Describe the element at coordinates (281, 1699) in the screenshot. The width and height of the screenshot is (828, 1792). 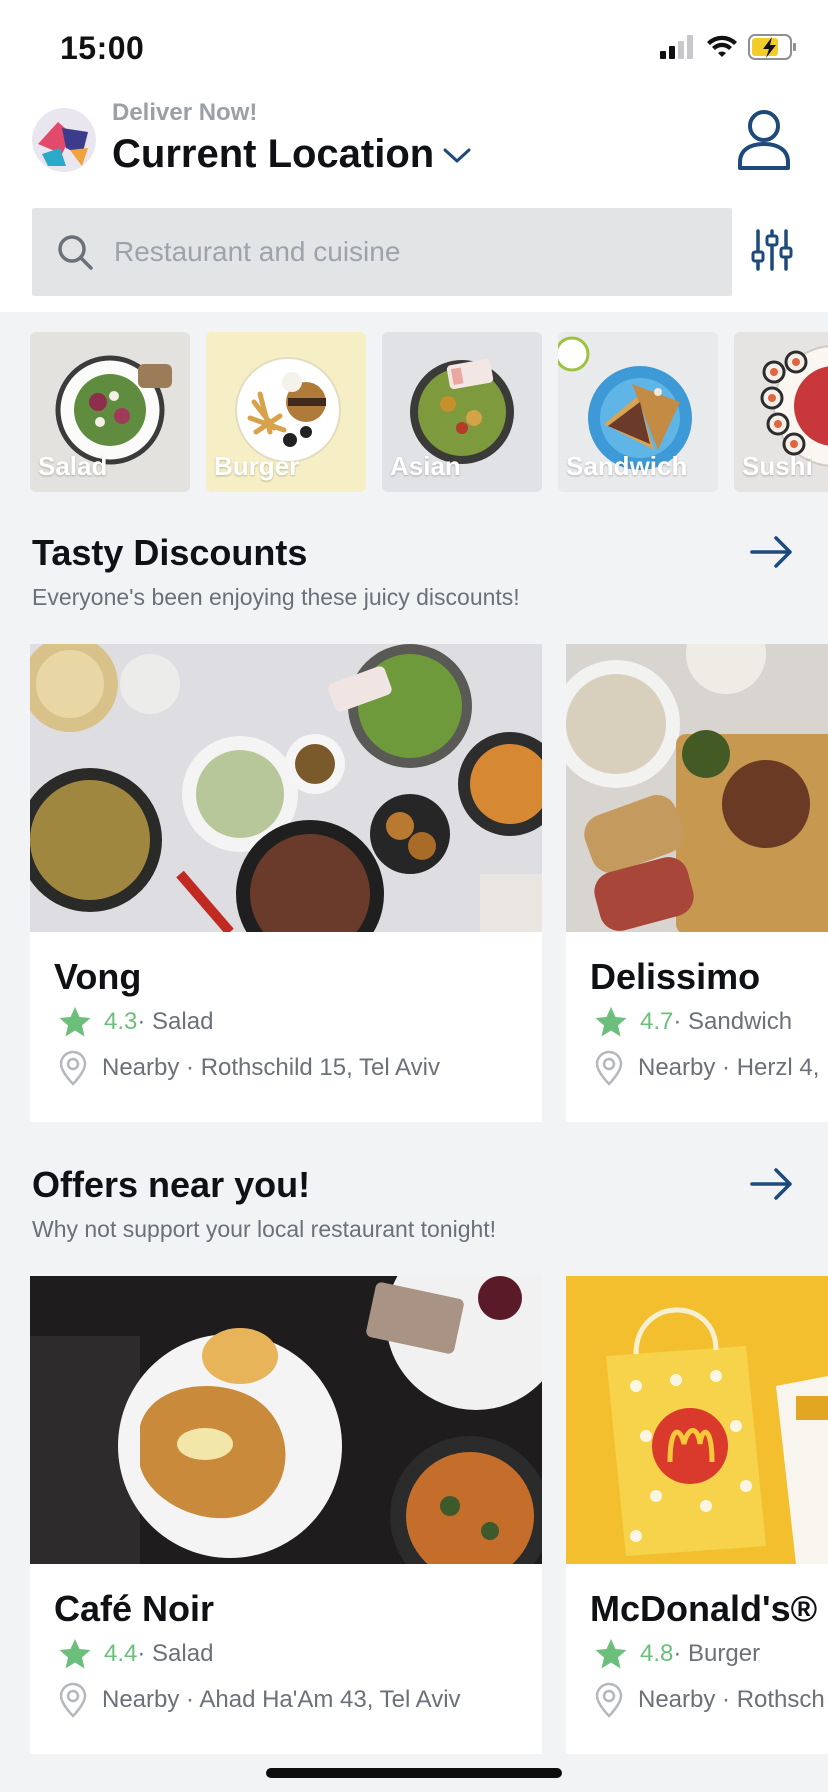
I see `location-text: Nearby · Ahad Ha'Am 43, Tel Aviv` at that location.